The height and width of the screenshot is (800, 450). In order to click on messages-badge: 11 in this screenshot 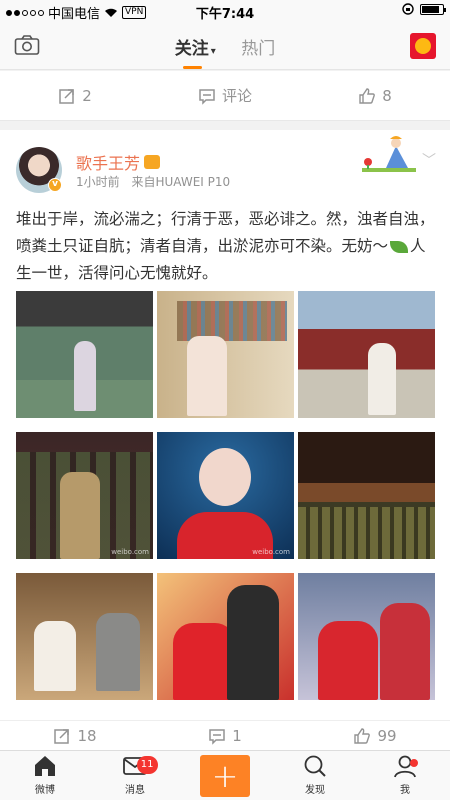, I will do `click(147, 765)`.